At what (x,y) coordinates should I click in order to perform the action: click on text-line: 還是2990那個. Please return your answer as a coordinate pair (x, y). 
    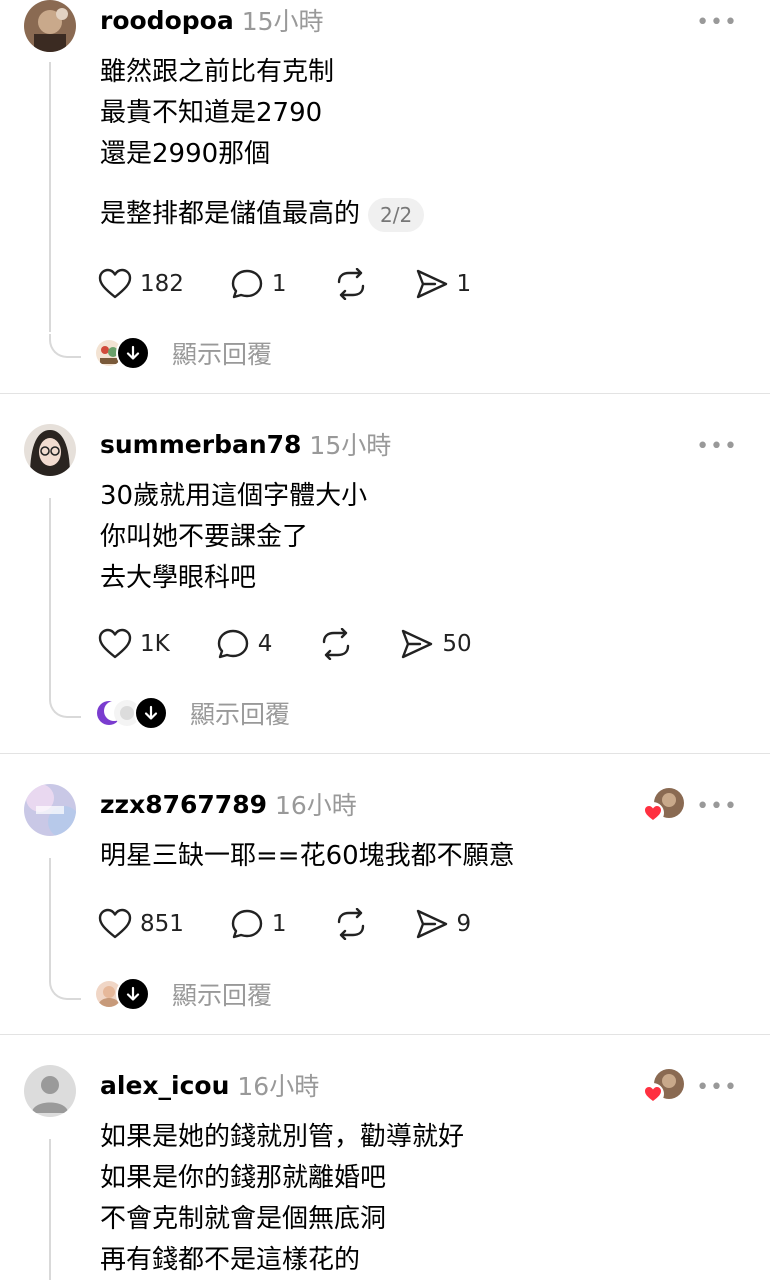
    Looking at the image, I should click on (185, 154).